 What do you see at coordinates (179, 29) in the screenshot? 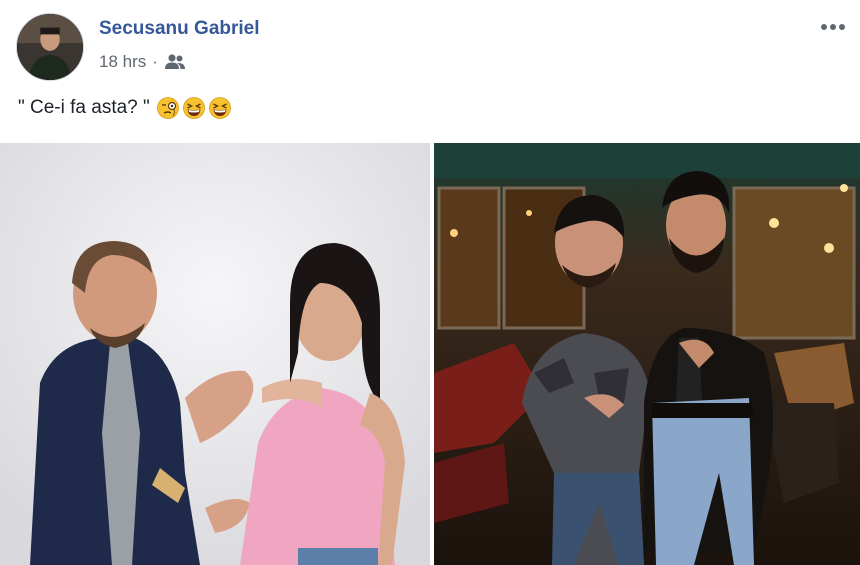
I see `author-name-link: Secusanu Gabriel` at bounding box center [179, 29].